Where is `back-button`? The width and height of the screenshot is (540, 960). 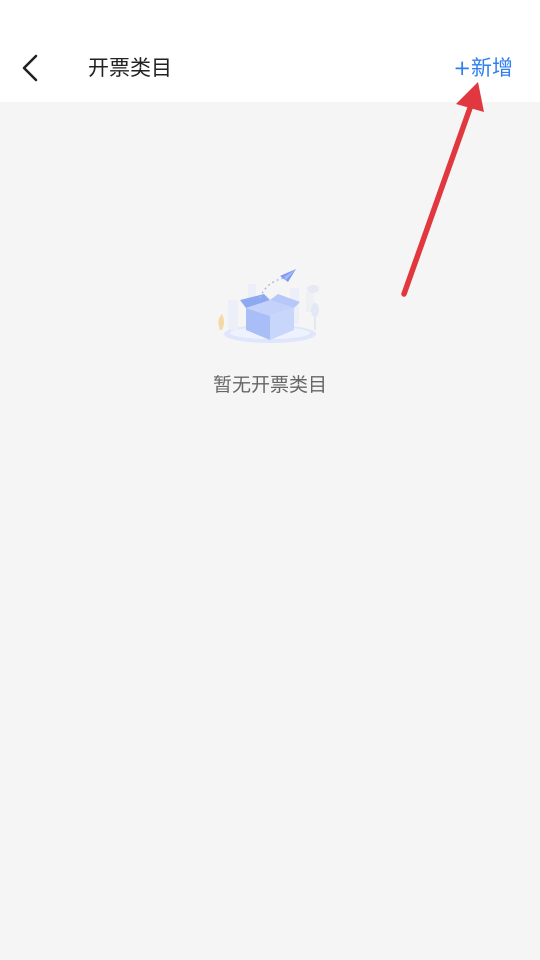
back-button is located at coordinates (30, 68).